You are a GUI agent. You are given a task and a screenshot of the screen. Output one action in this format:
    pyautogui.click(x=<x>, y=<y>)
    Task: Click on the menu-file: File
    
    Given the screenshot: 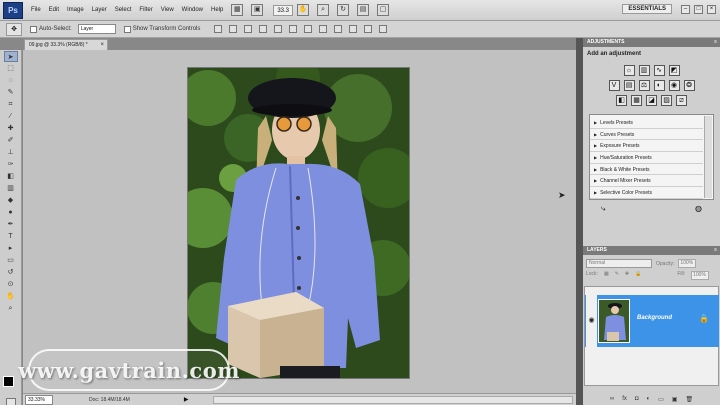 What is the action you would take?
    pyautogui.click(x=36, y=10)
    